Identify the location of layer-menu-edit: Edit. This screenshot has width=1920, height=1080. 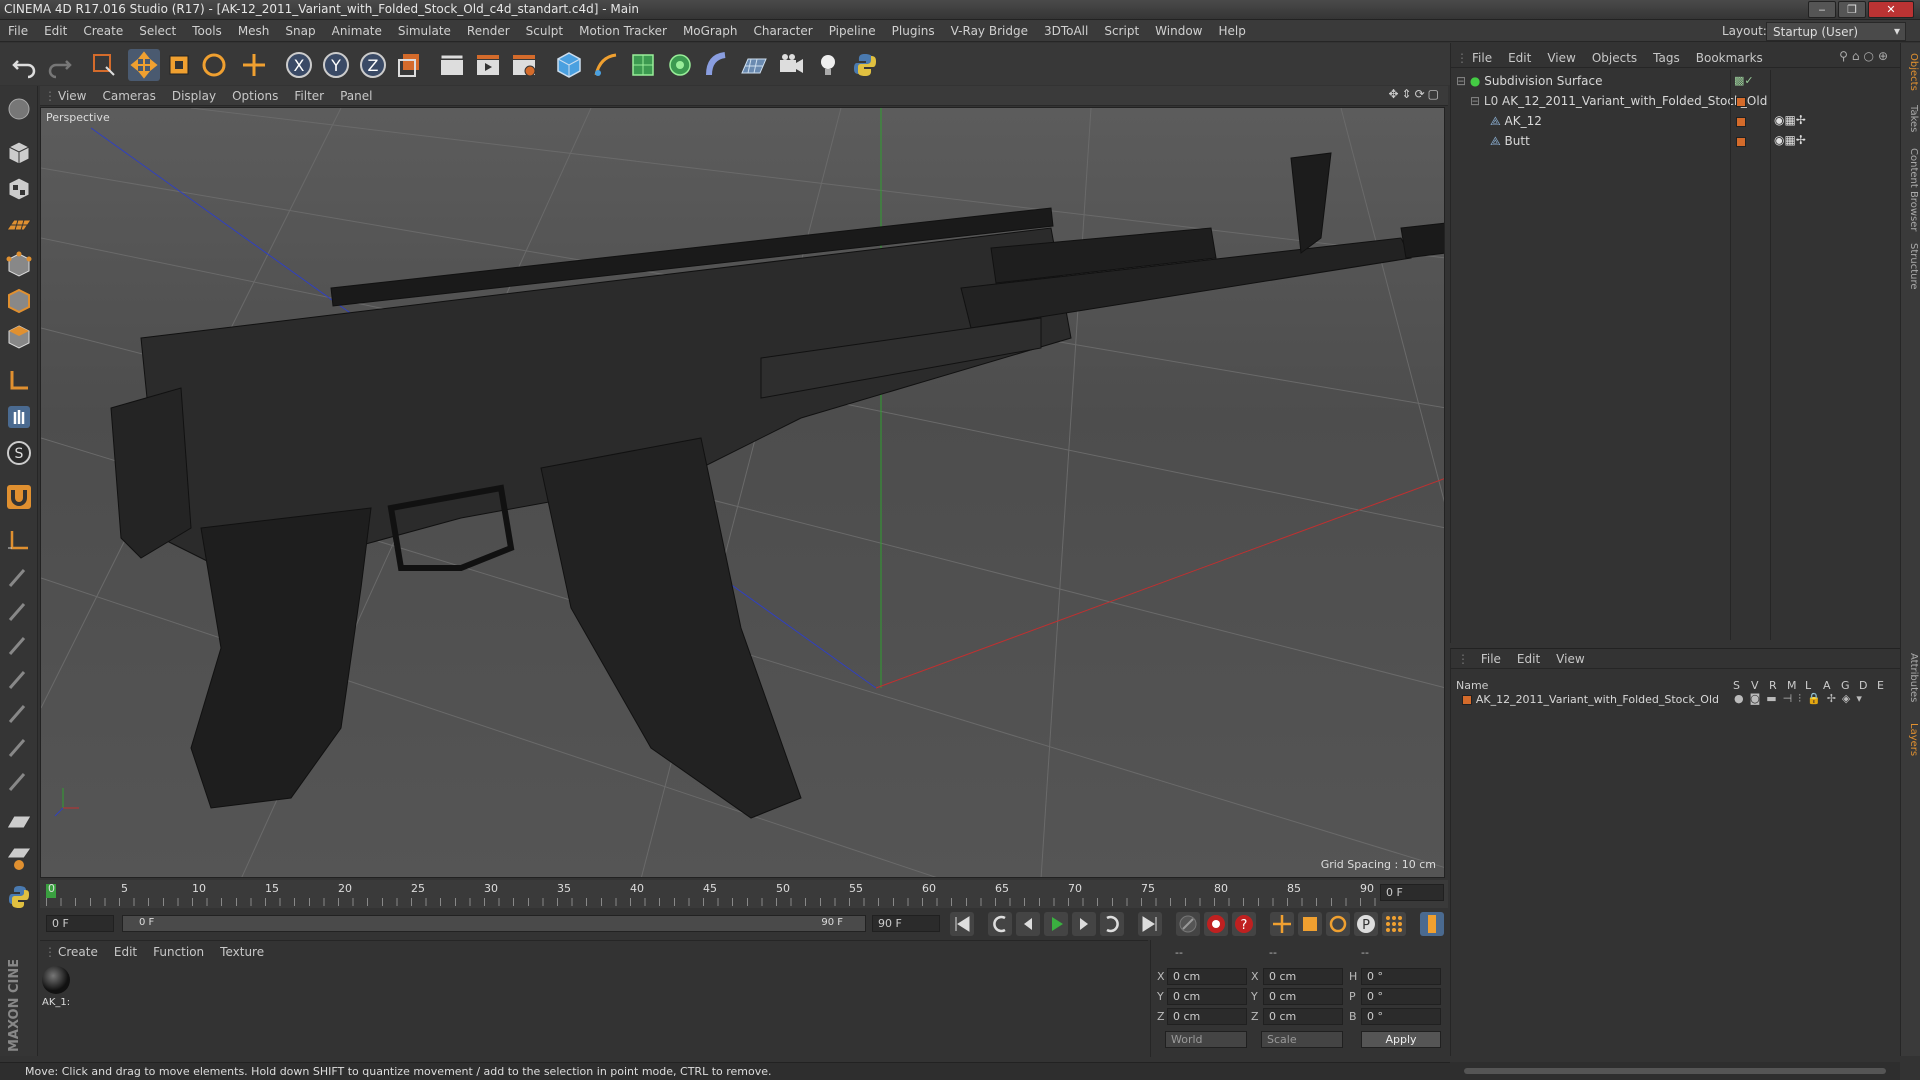
(1528, 659).